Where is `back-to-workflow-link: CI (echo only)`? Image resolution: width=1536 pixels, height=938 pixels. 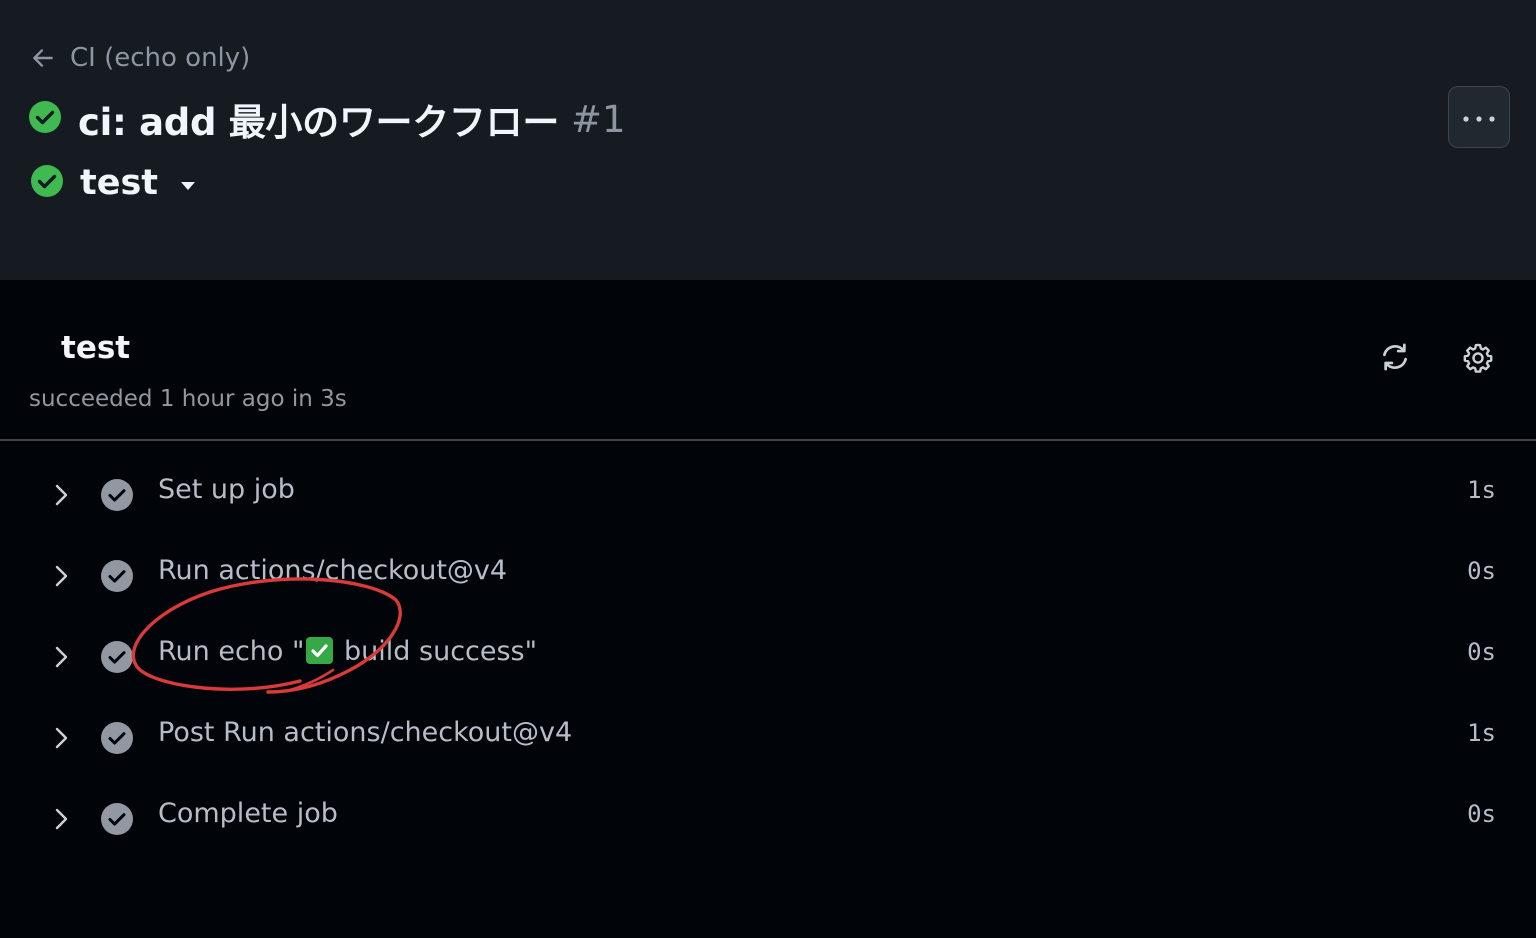
back-to-workflow-link: CI (echo only) is located at coordinates (140, 58).